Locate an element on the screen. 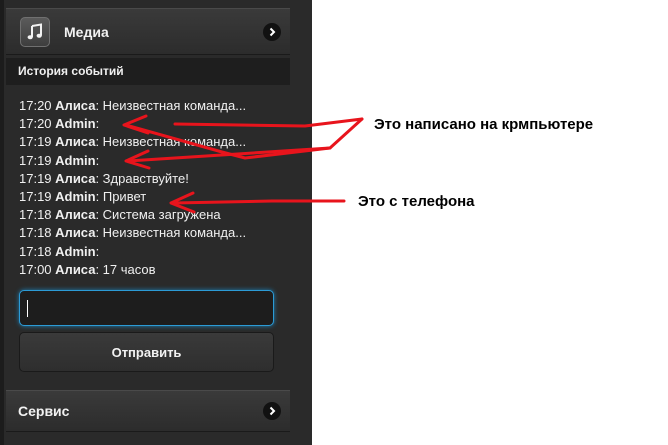 Image resolution: width=668 pixels, height=445 pixels. media-label: Медиа is located at coordinates (86, 31).